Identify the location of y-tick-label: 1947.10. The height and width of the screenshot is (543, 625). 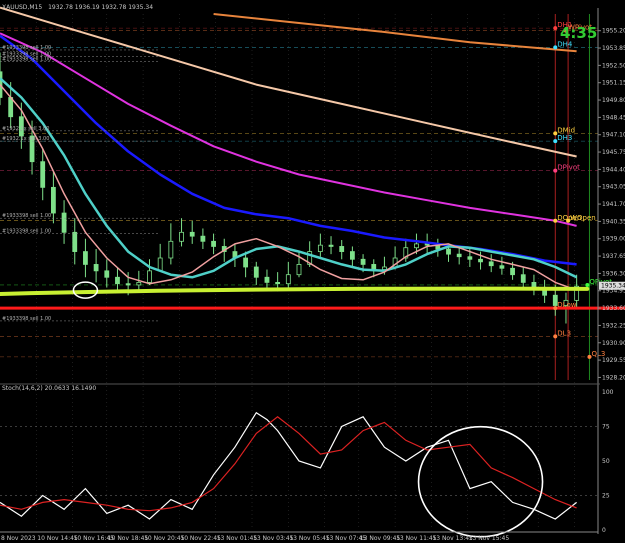
(613, 135).